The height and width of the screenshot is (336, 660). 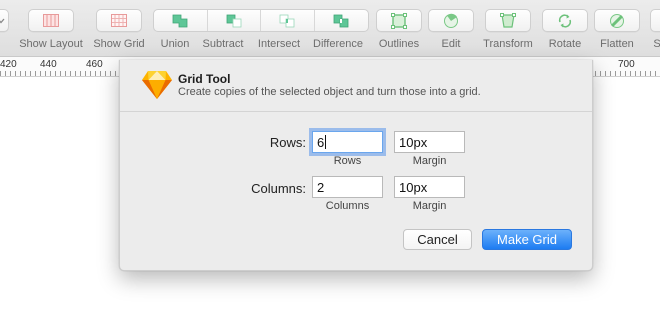 I want to click on flatten-icon, so click(x=617, y=20).